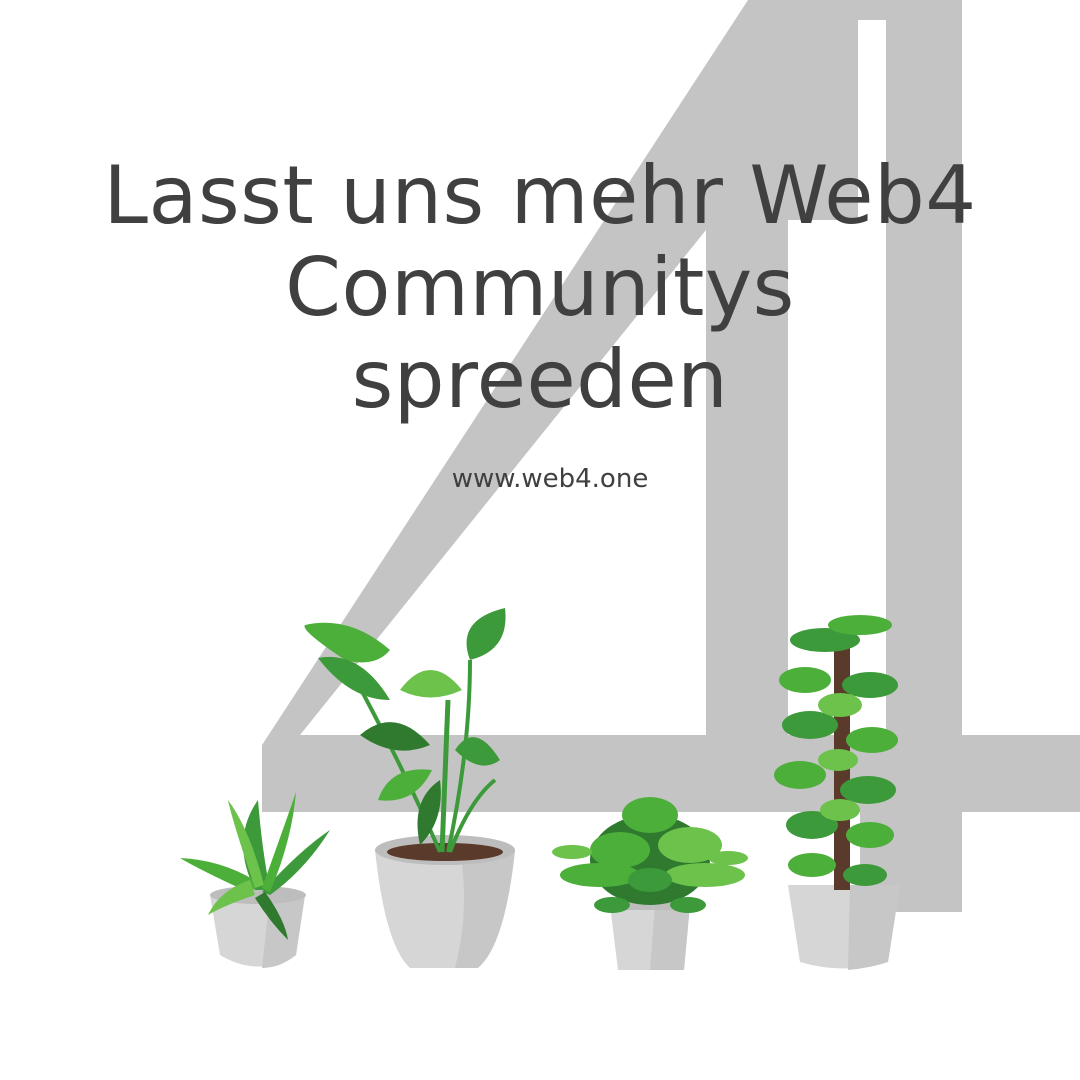  I want to click on bird-of-paradise-plant-icon, so click(409, 788).